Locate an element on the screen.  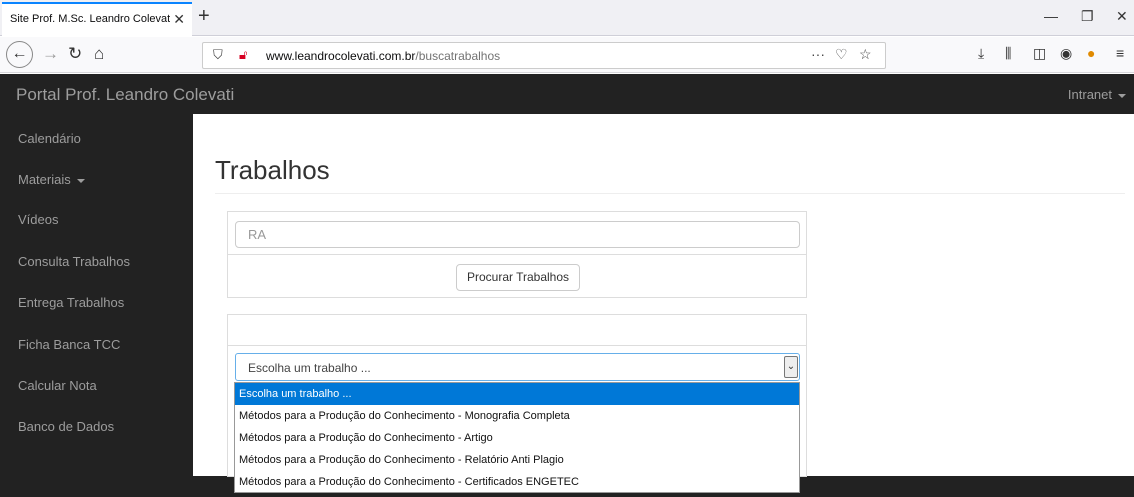
reload-icon: ↻ is located at coordinates (75, 54).